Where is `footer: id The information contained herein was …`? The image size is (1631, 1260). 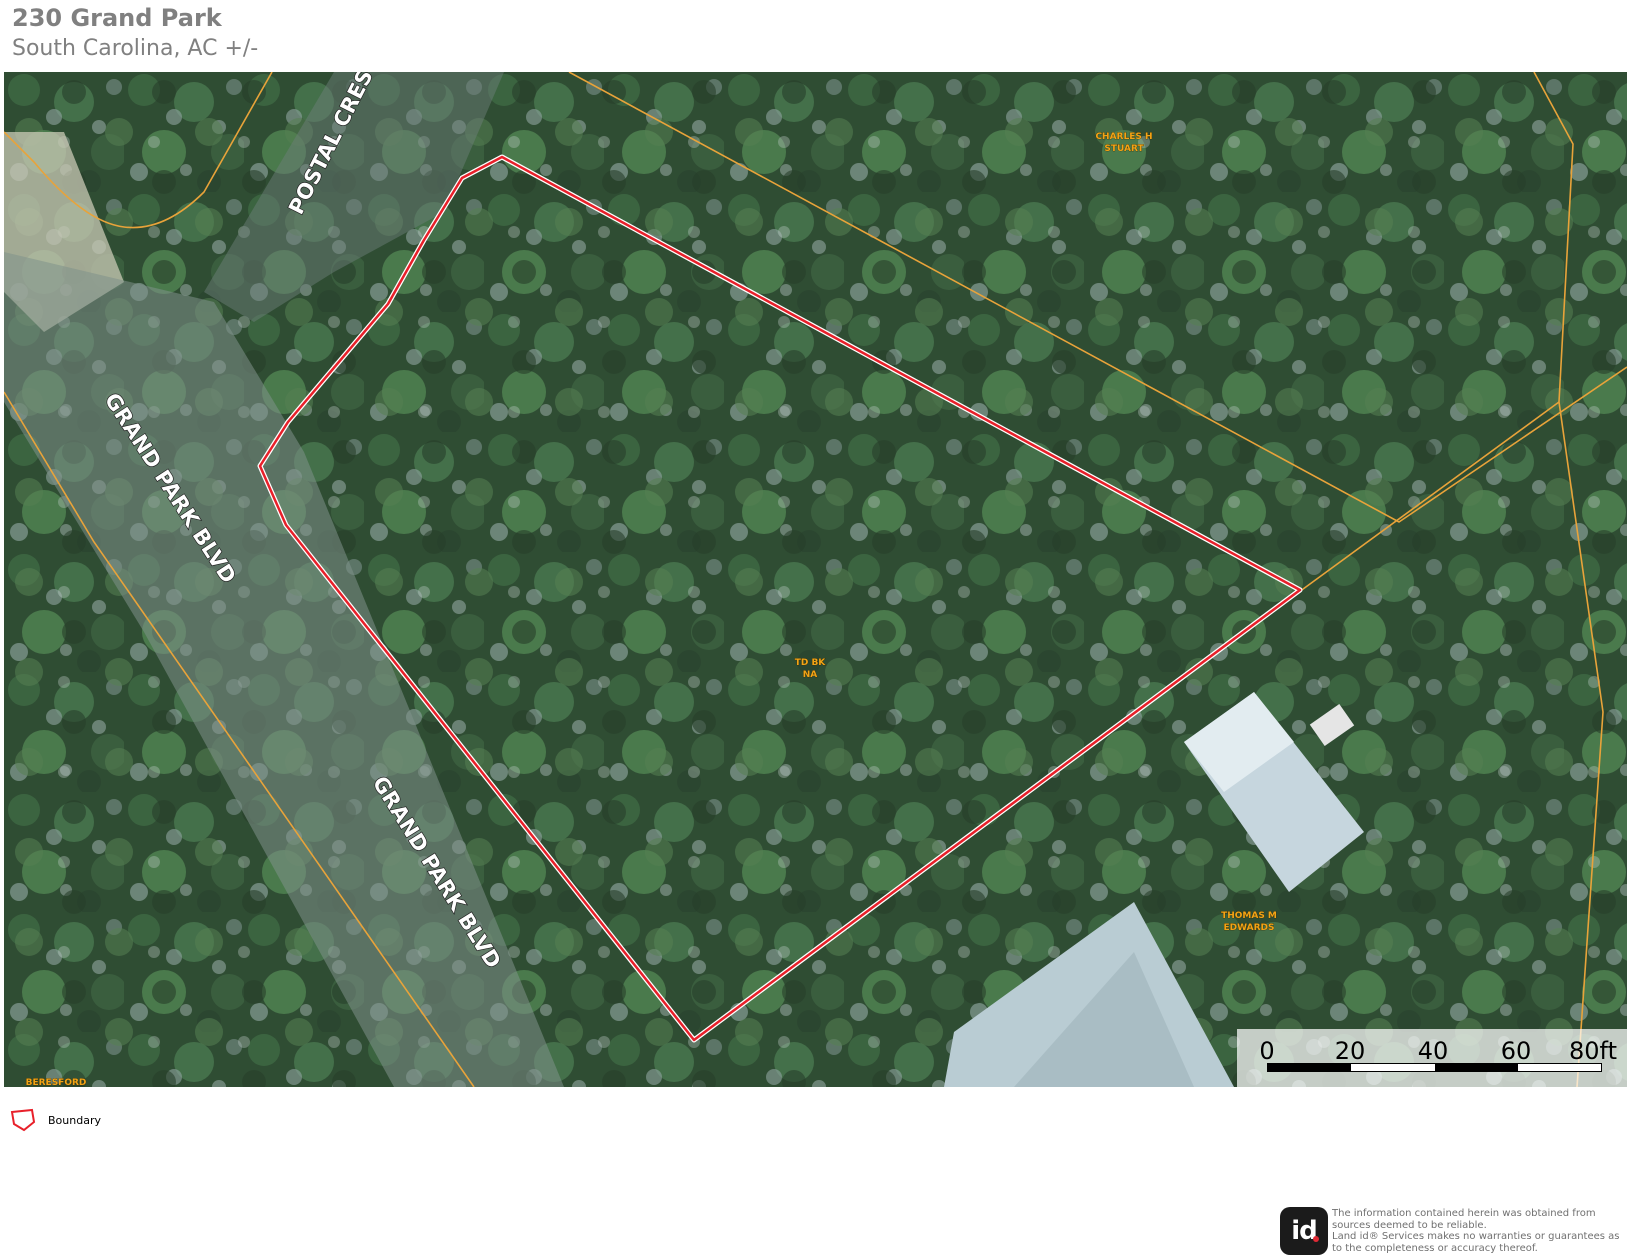 footer: id The information contained herein was … is located at coordinates (1455, 1231).